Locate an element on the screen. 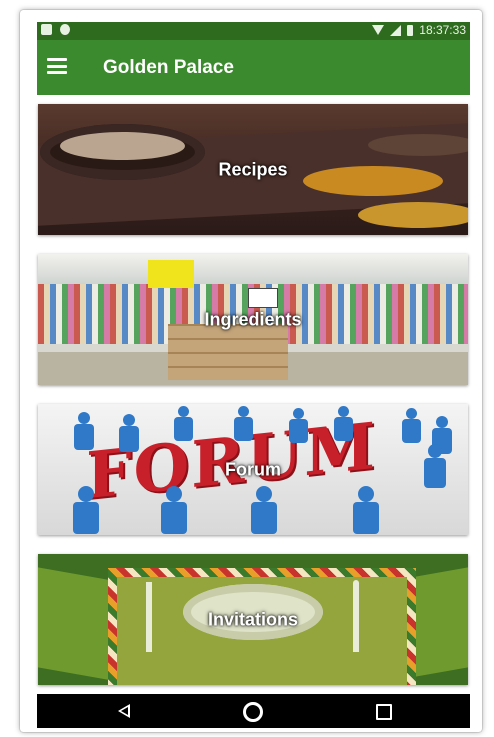  image-icon is located at coordinates (46, 29).